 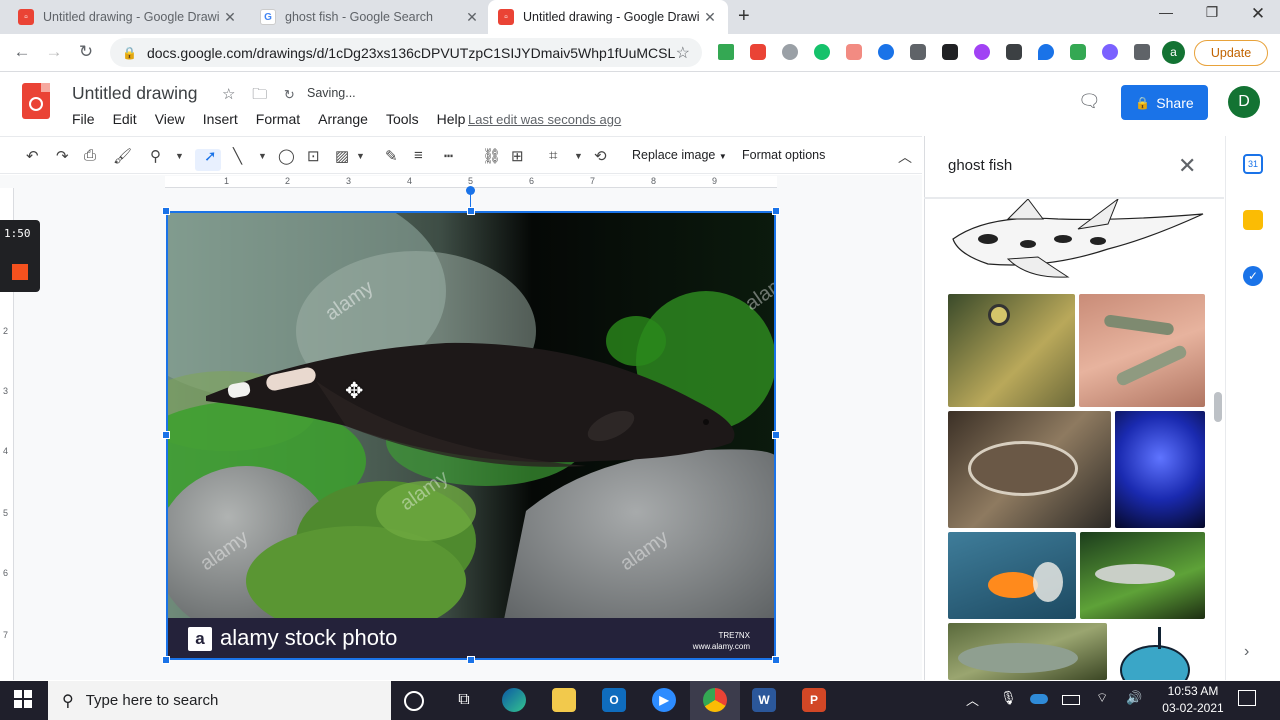 I want to click on document-title: Untitled drawing, so click(x=134, y=93).